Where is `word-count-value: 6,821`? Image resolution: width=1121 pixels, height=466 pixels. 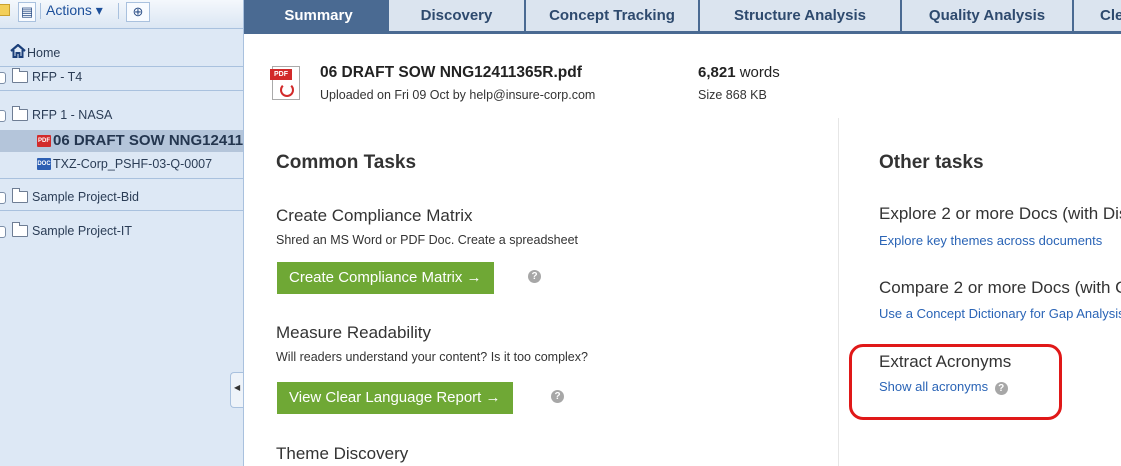 word-count-value: 6,821 is located at coordinates (717, 72).